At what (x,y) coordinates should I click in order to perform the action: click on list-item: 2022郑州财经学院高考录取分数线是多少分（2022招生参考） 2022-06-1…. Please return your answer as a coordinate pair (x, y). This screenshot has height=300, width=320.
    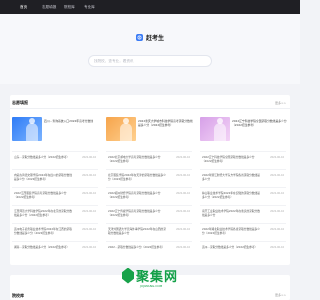
    Looking at the image, I should click on (149, 196).